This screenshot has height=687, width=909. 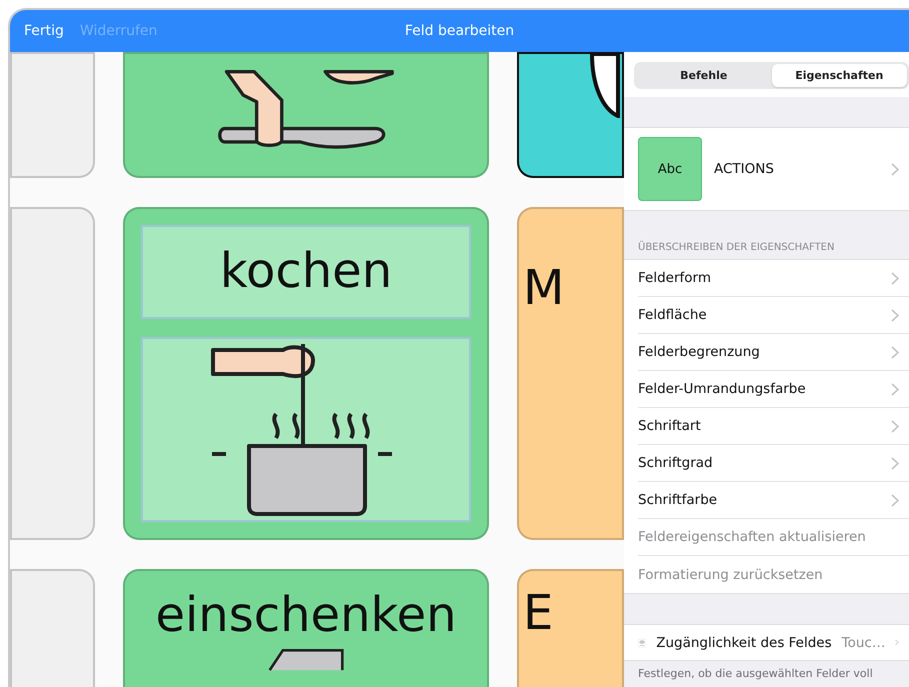 I want to click on symbol-tile: einschenken, so click(x=306, y=628).